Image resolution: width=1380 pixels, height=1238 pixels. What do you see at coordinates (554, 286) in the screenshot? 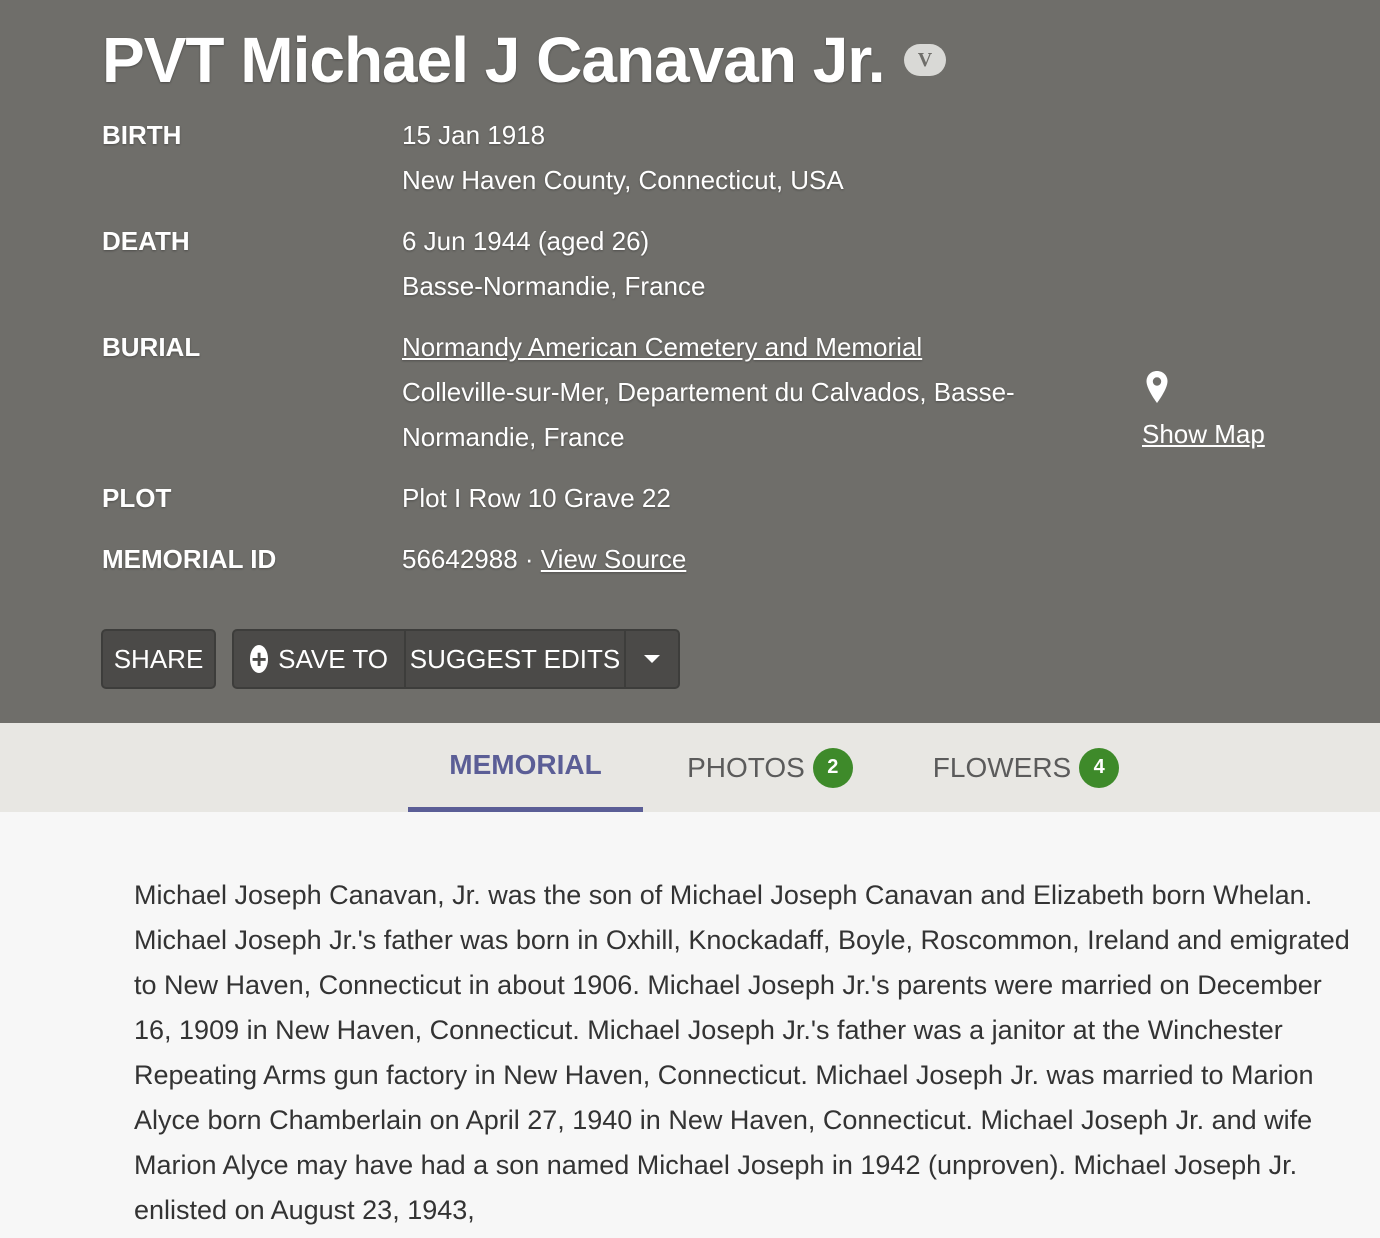
I see `death-place: Basse-Normandie, France` at bounding box center [554, 286].